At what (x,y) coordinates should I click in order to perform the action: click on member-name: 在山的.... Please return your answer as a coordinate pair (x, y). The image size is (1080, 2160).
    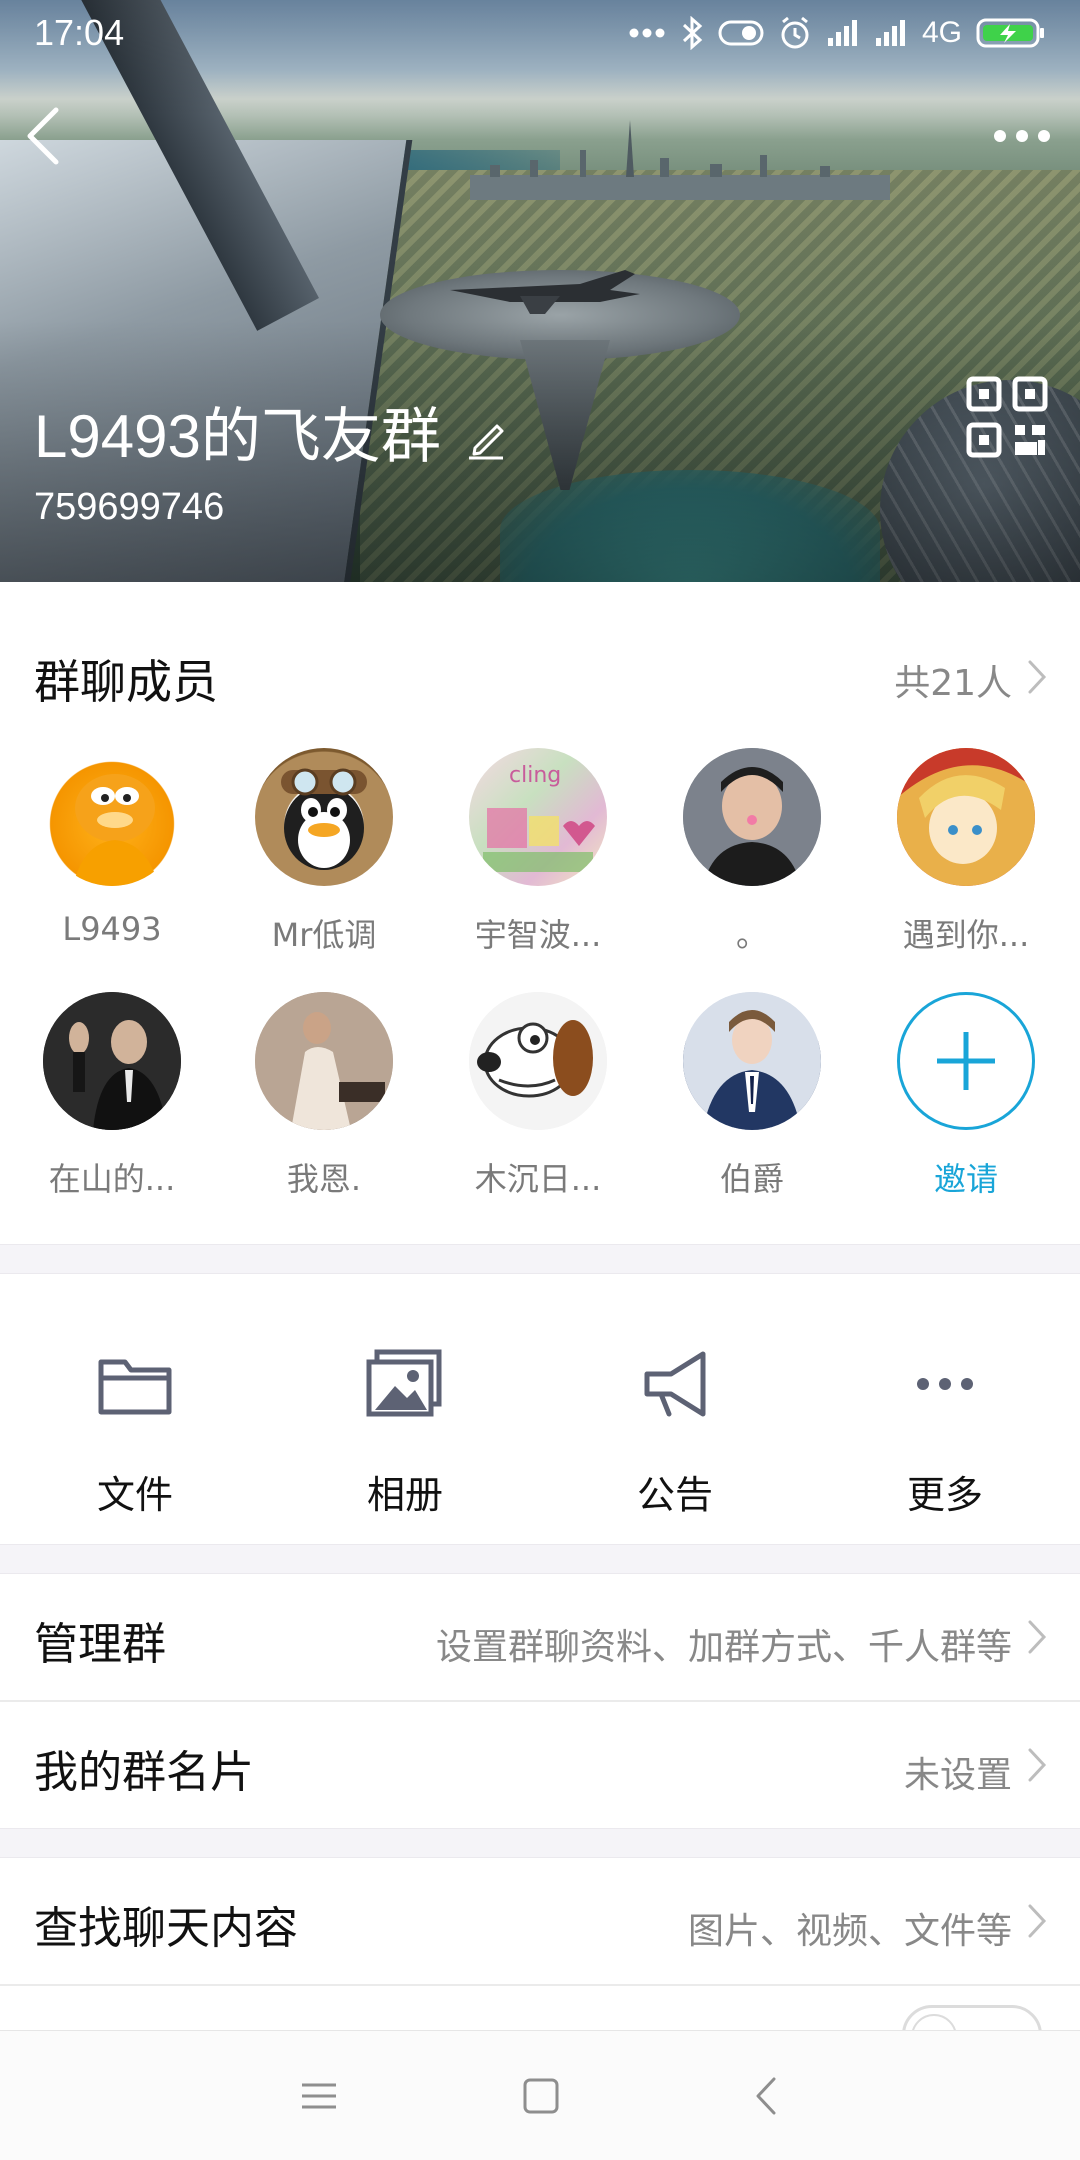
    Looking at the image, I should click on (112, 1179).